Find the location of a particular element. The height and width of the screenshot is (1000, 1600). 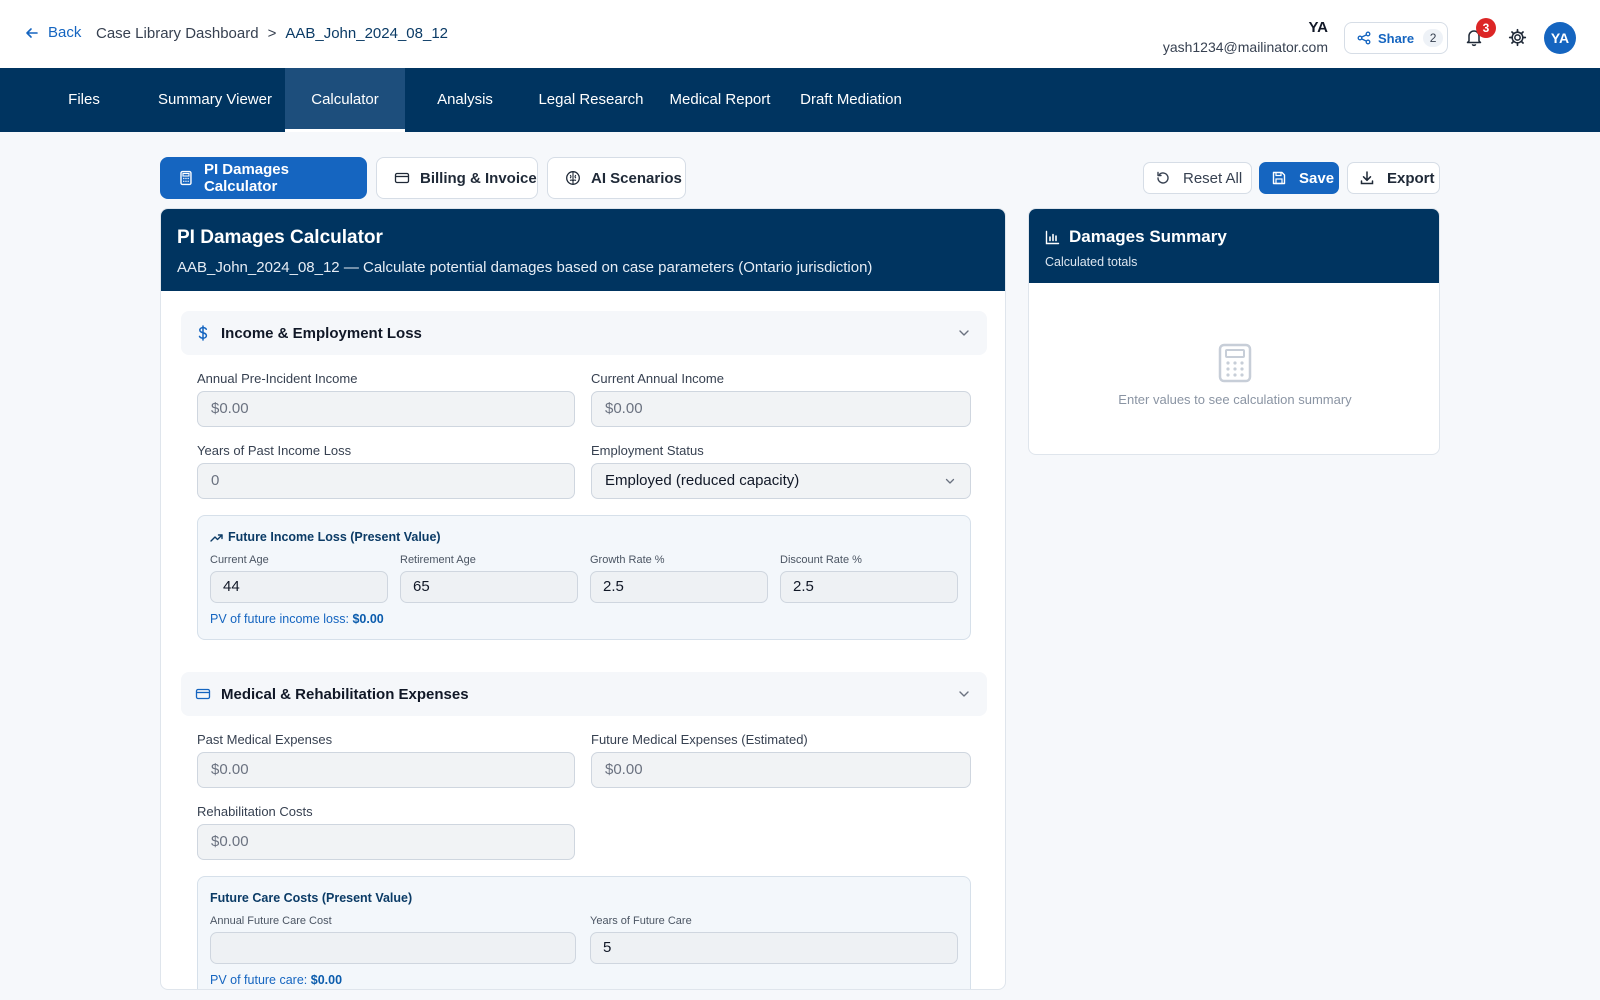

summary-title-text: Damages Summary is located at coordinates (1148, 236).